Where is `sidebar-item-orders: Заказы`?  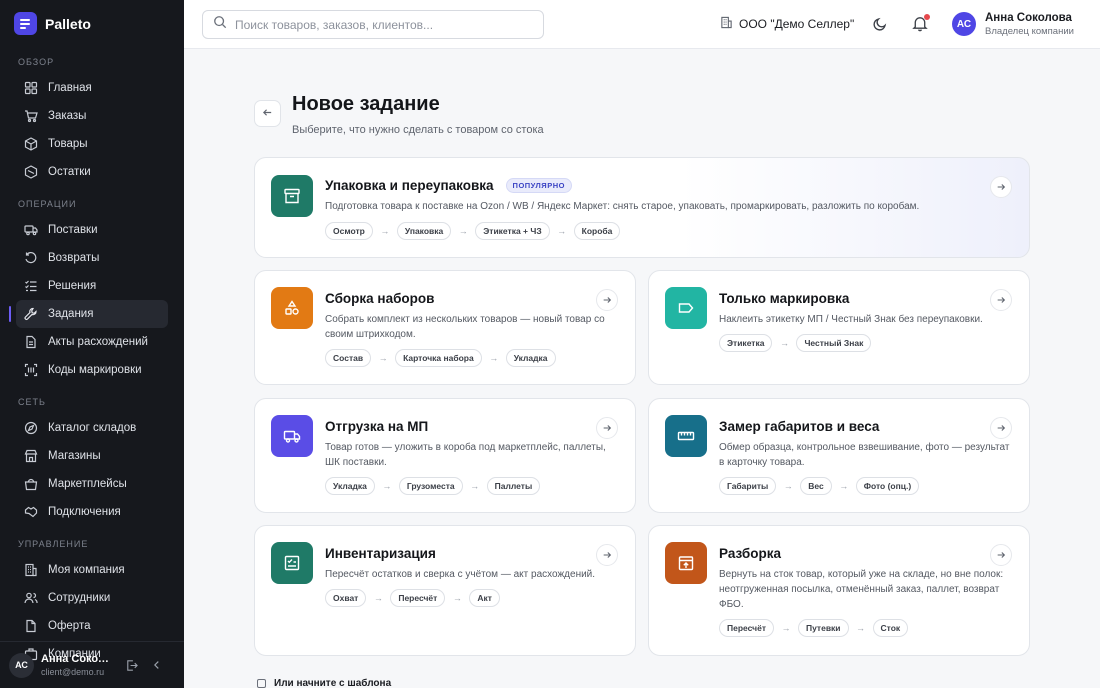
sidebar-item-orders: Заказы is located at coordinates (92, 116).